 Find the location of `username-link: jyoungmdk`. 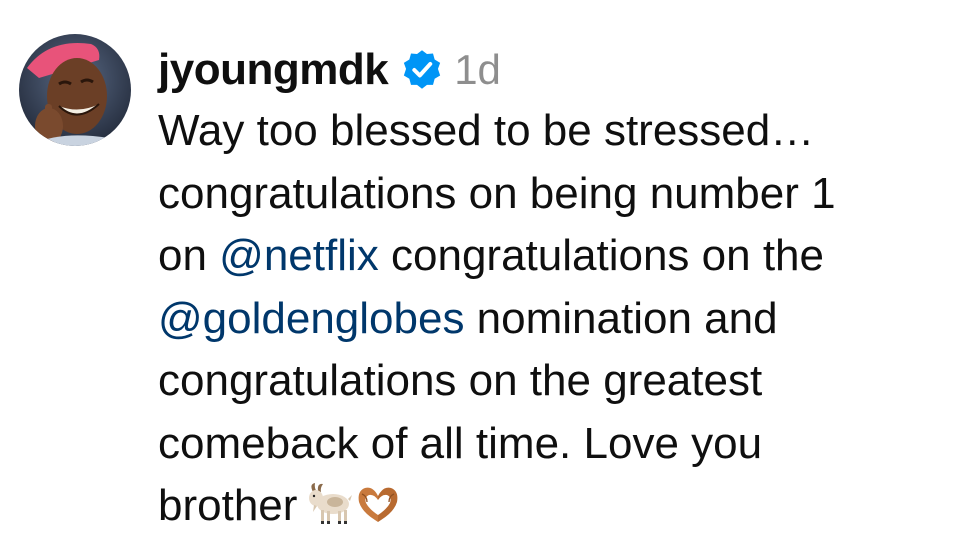

username-link: jyoungmdk is located at coordinates (273, 70).